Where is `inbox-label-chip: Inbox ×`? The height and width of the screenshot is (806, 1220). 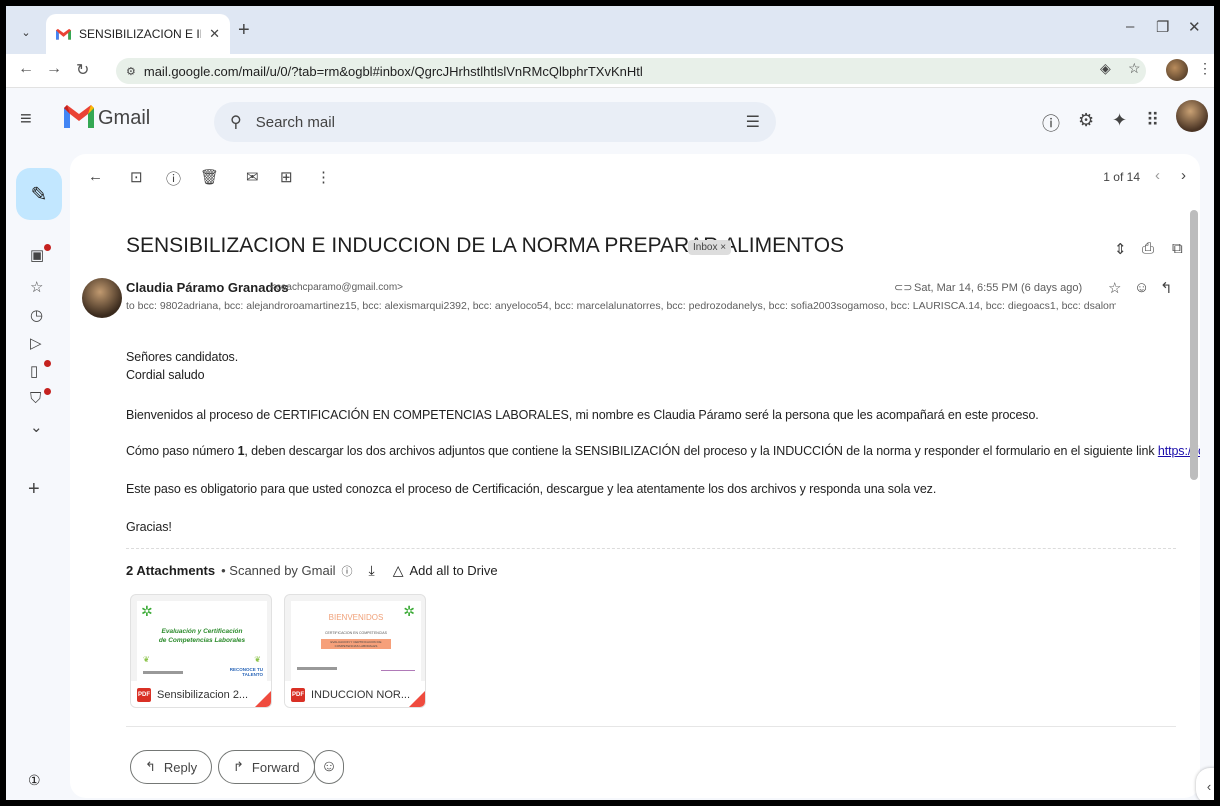
inbox-label-chip: Inbox × is located at coordinates (710, 247).